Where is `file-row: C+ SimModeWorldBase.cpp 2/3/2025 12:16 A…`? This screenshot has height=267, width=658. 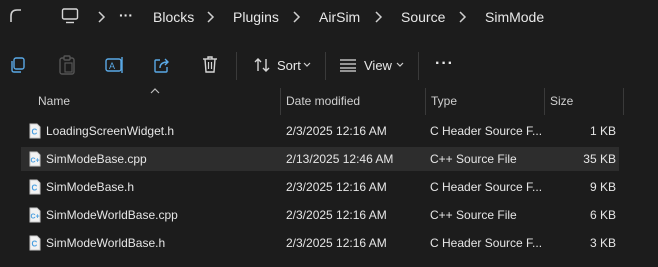
file-row: C+ SimModeWorldBase.cpp 2/3/2025 12:16 A… is located at coordinates (320, 215).